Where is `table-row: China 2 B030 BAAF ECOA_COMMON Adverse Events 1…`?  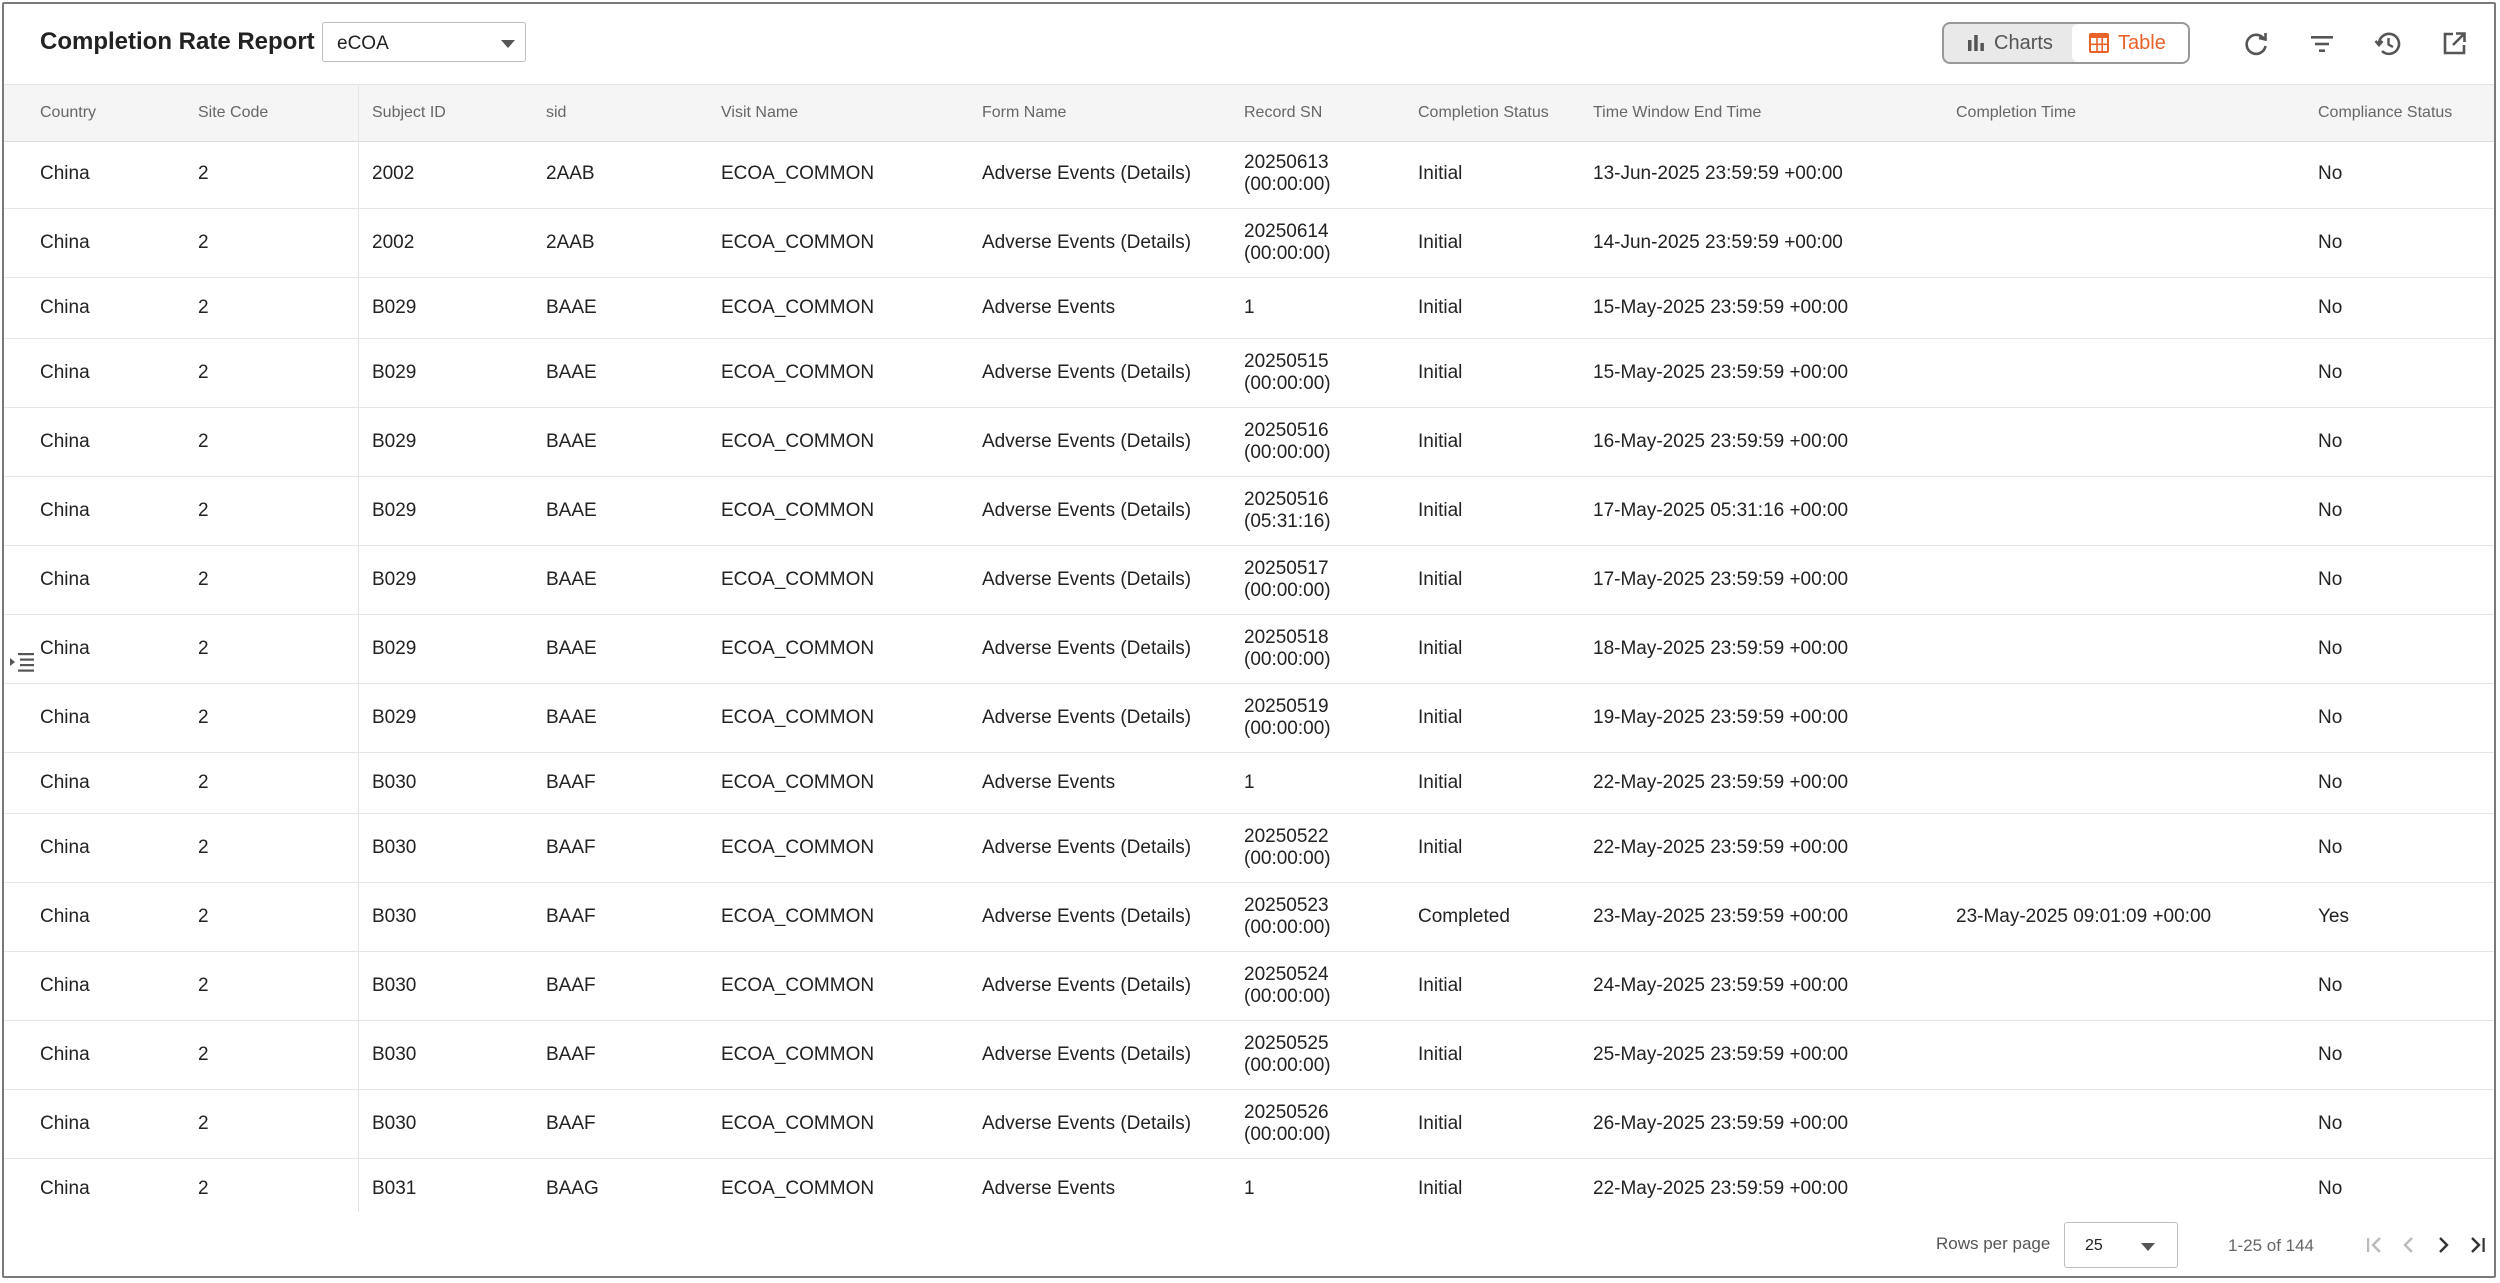 table-row: China 2 B030 BAAF ECOA_COMMON Adverse Events 1… is located at coordinates (1249, 783).